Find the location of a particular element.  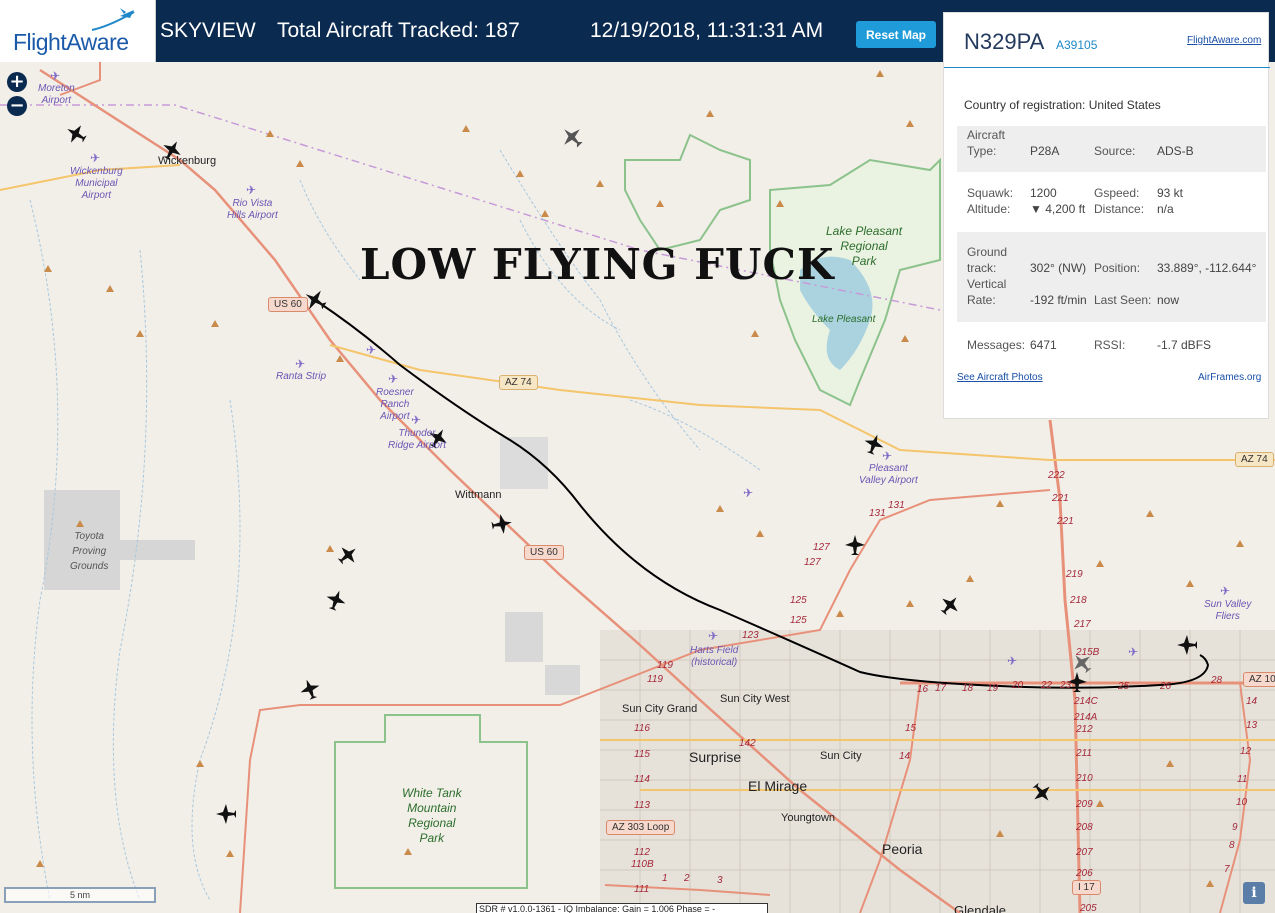

route-number: 26 is located at coordinates (1166, 686).